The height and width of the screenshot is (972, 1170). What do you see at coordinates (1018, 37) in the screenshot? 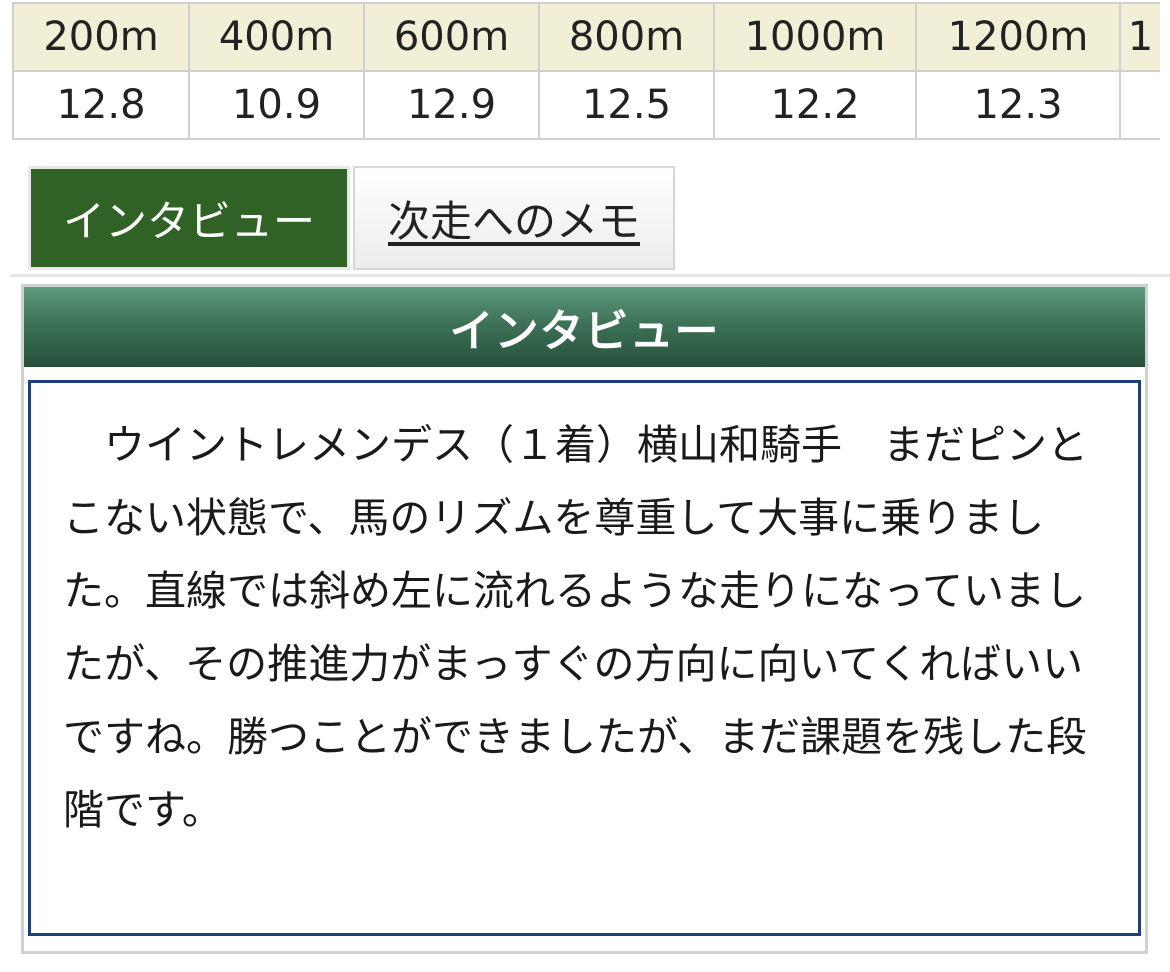
I see `lap-distance-cell: 1200m` at bounding box center [1018, 37].